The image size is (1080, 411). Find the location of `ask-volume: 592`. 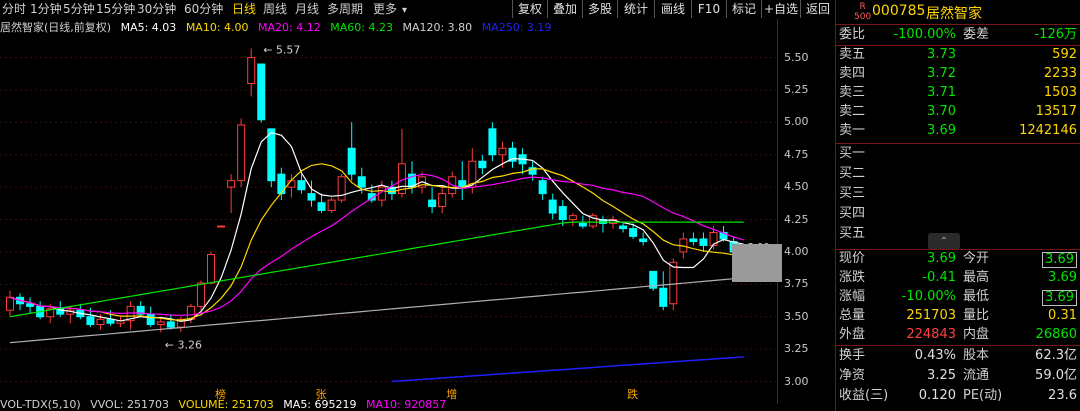

ask-volume: 592 is located at coordinates (1064, 54).